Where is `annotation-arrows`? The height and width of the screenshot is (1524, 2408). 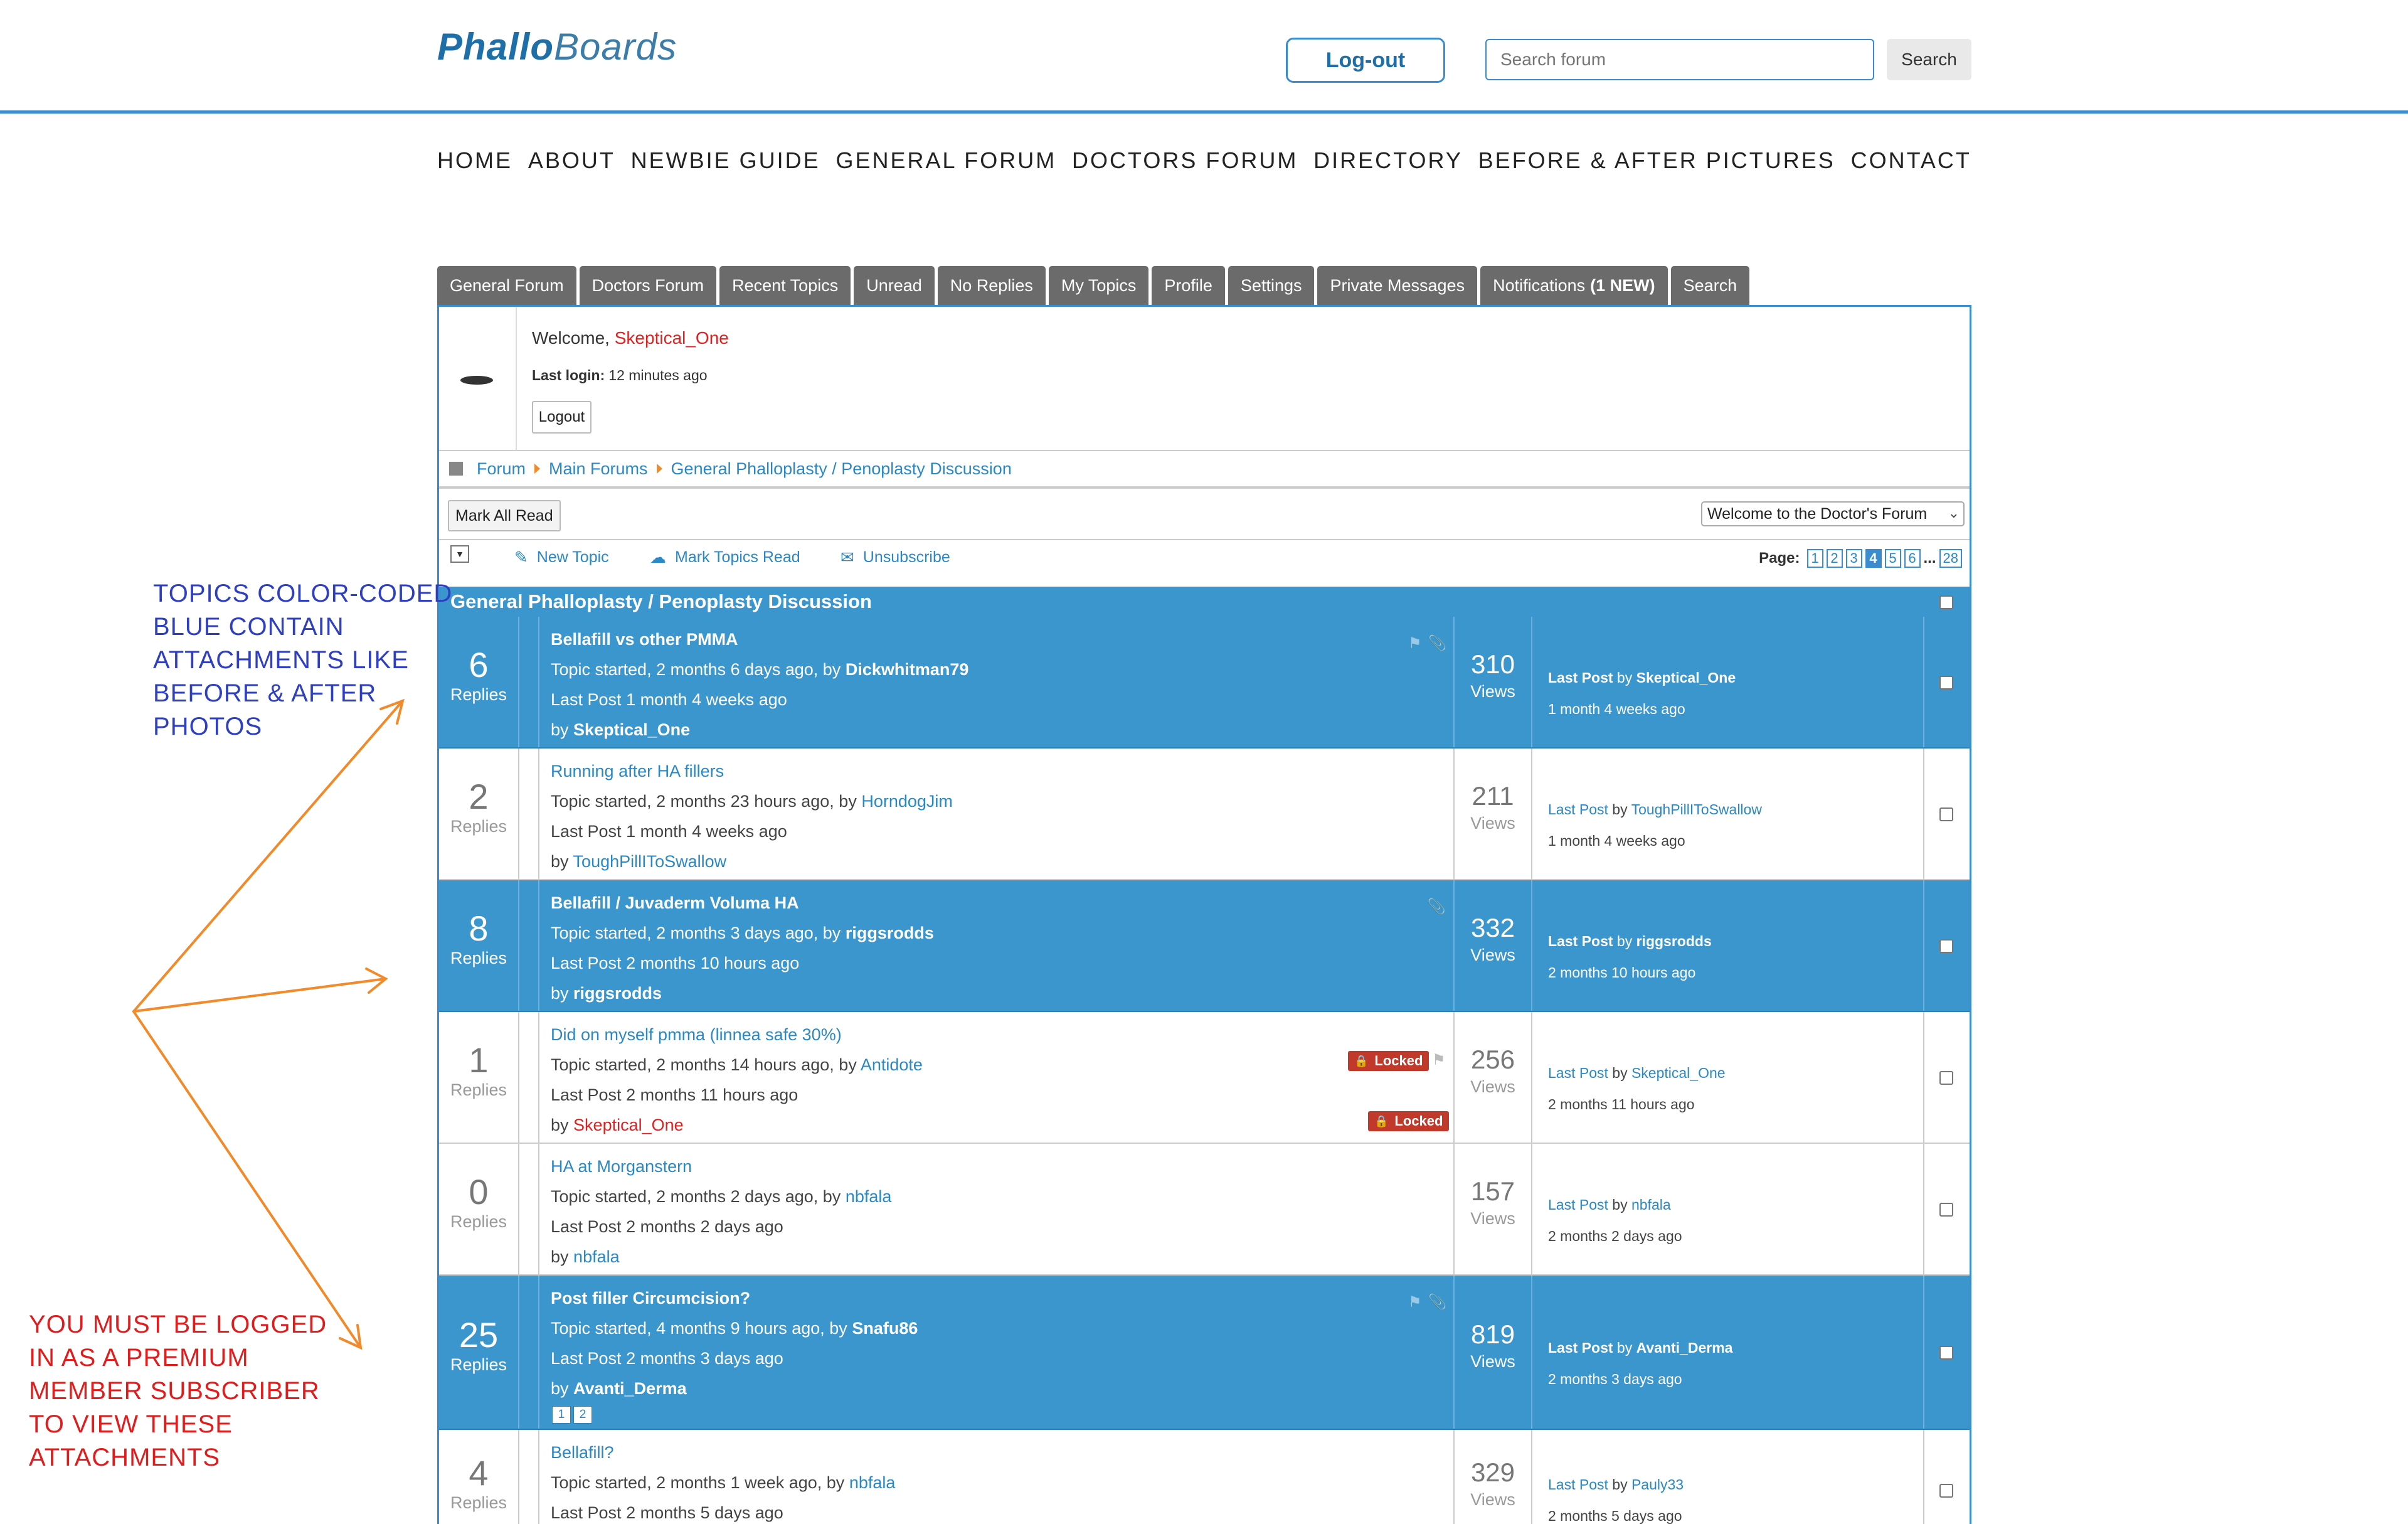 annotation-arrows is located at coordinates (269, 1024).